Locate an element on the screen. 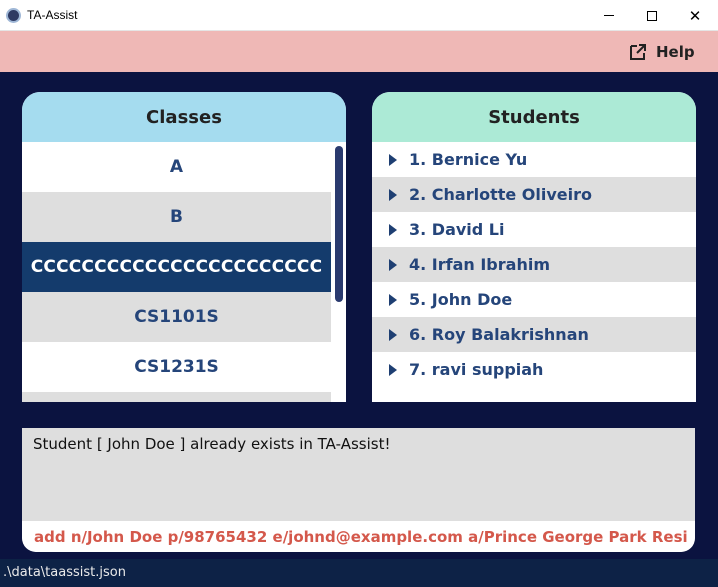 The image size is (718, 587). help-button: Help is located at coordinates (661, 52).